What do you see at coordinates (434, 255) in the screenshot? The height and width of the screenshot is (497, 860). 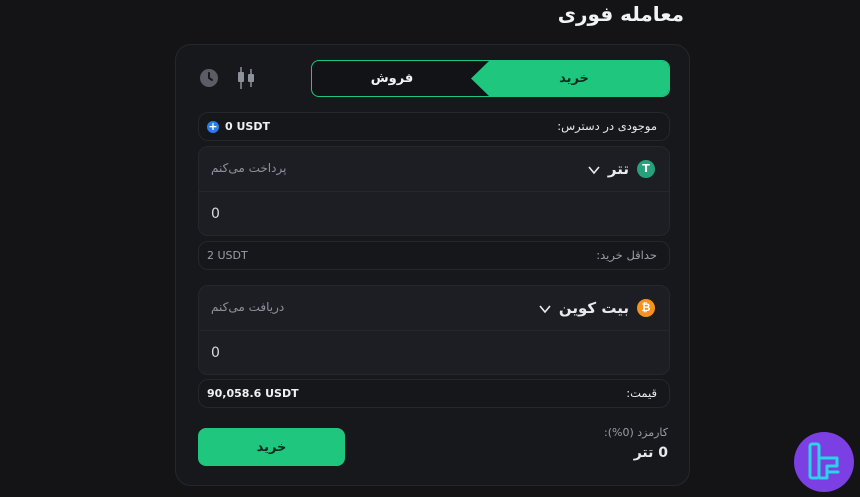 I see `min-buy-row: حداقل خرید: 2 USDT` at bounding box center [434, 255].